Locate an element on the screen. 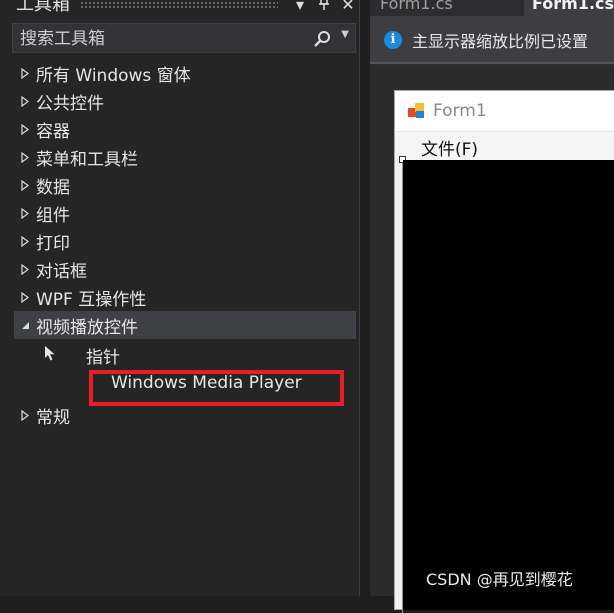  form-icon is located at coordinates (416, 110).